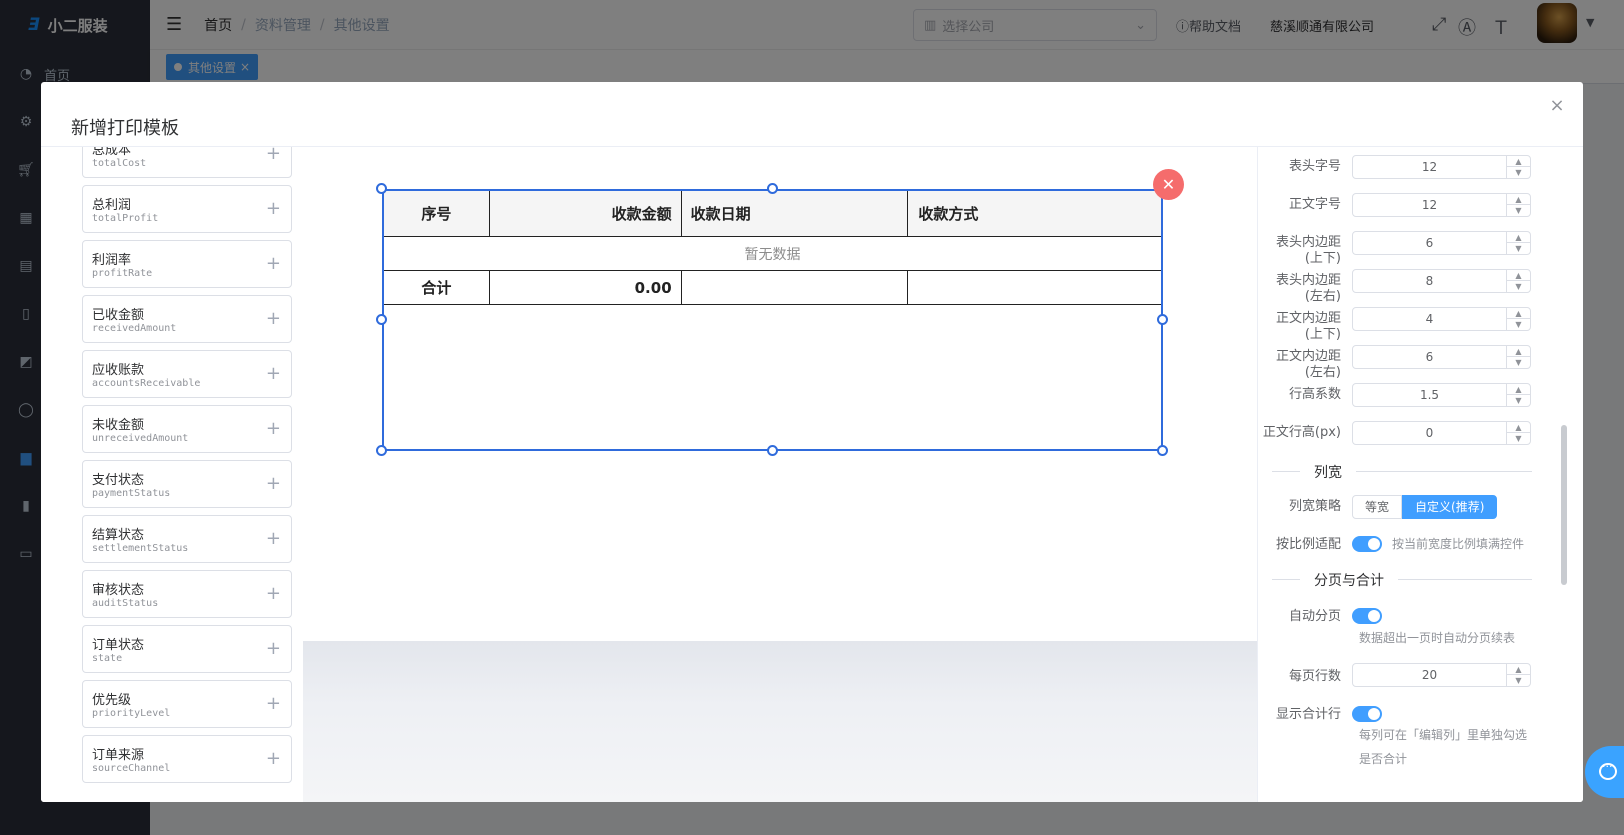 The height and width of the screenshot is (835, 1624). I want to click on auto-paging-switch, so click(1367, 616).